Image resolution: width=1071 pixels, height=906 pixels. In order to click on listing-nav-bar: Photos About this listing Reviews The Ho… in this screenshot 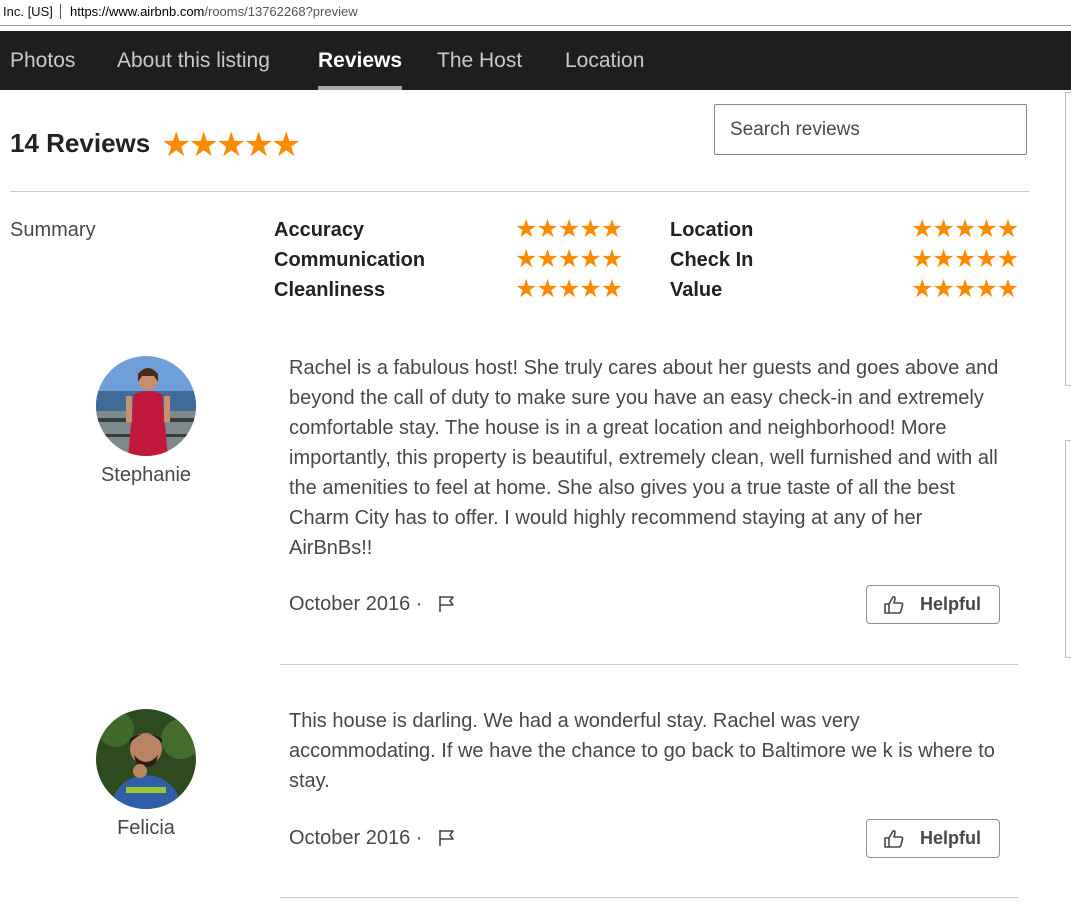, I will do `click(535, 60)`.